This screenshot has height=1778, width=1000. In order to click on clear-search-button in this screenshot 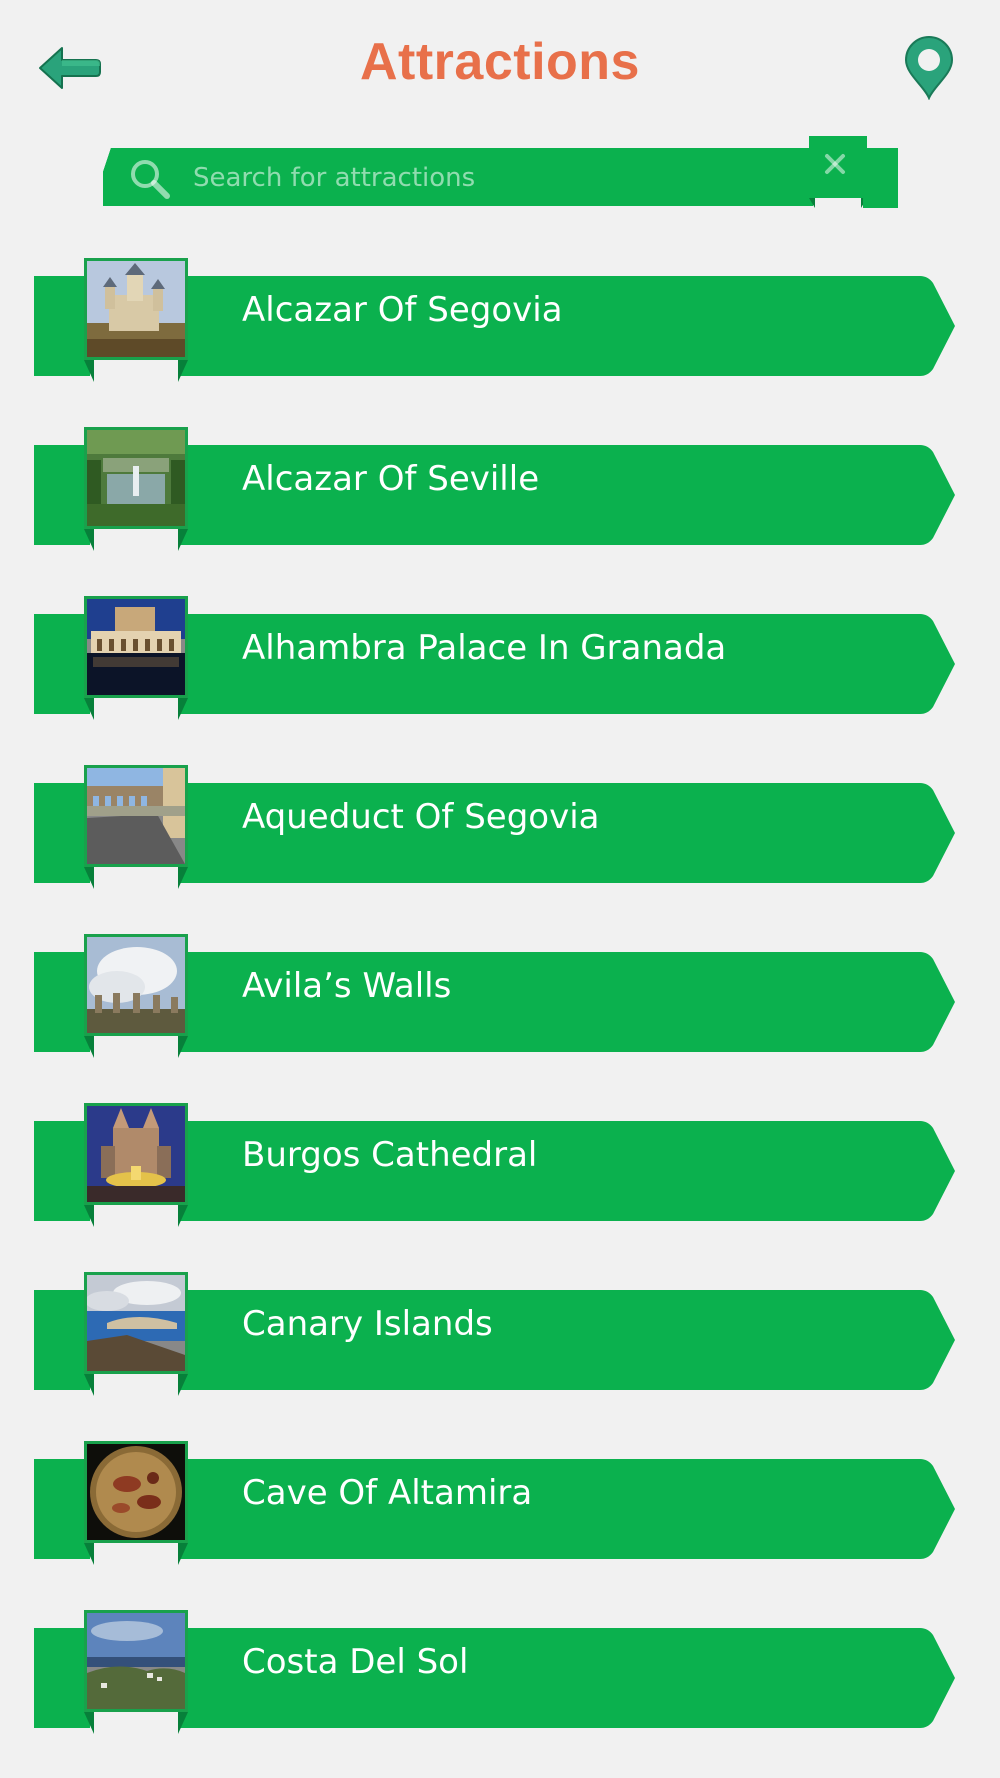, I will do `click(835, 166)`.